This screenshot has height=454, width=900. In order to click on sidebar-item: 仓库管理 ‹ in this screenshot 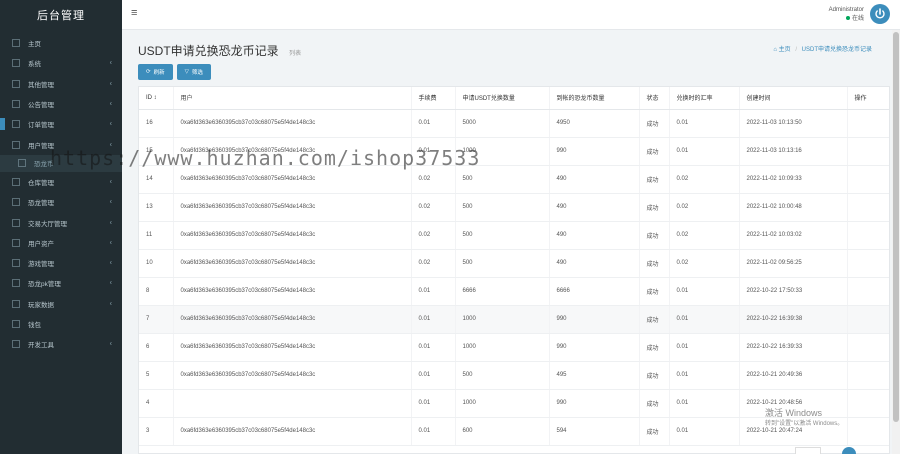, I will do `click(61, 182)`.